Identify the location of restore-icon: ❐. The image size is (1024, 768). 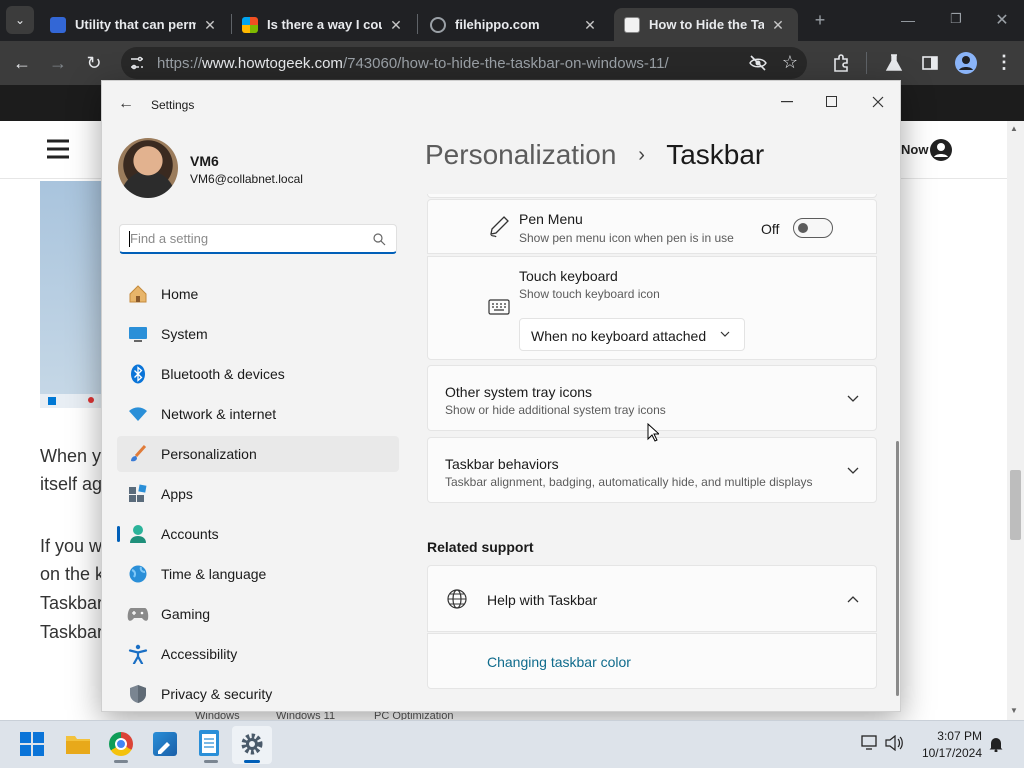
(956, 20).